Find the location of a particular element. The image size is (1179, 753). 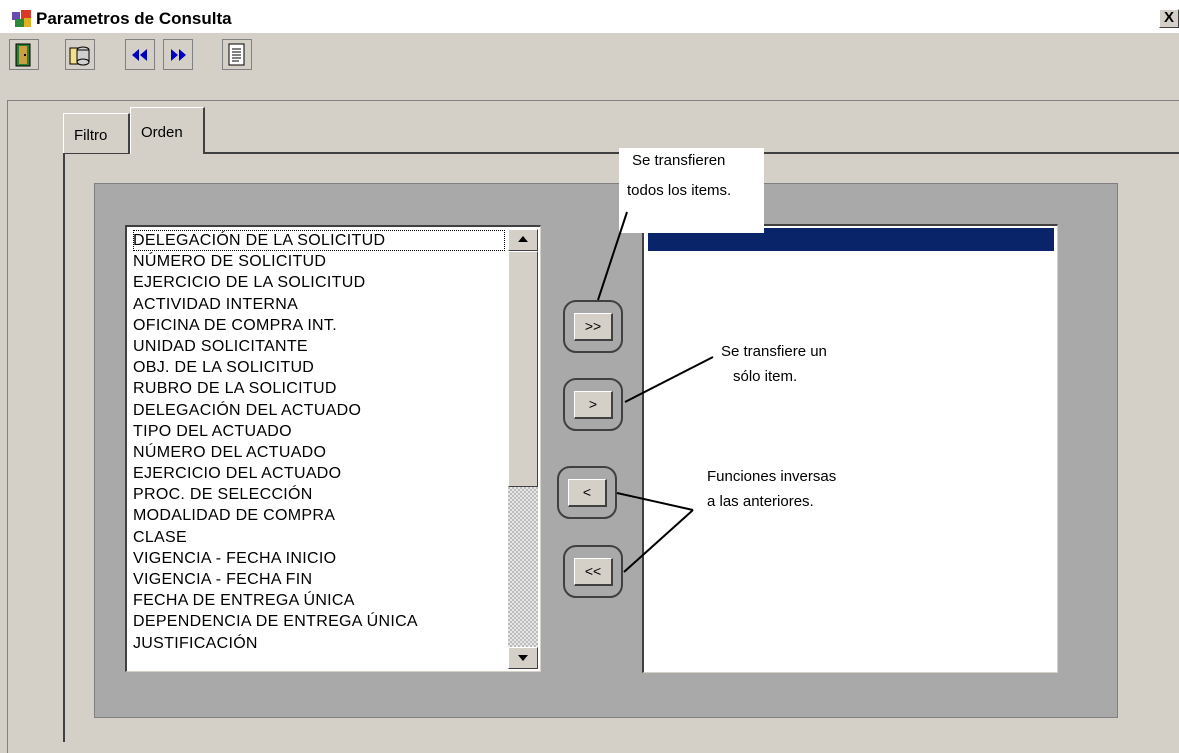

transfer-all-left-button: << is located at coordinates (593, 572).